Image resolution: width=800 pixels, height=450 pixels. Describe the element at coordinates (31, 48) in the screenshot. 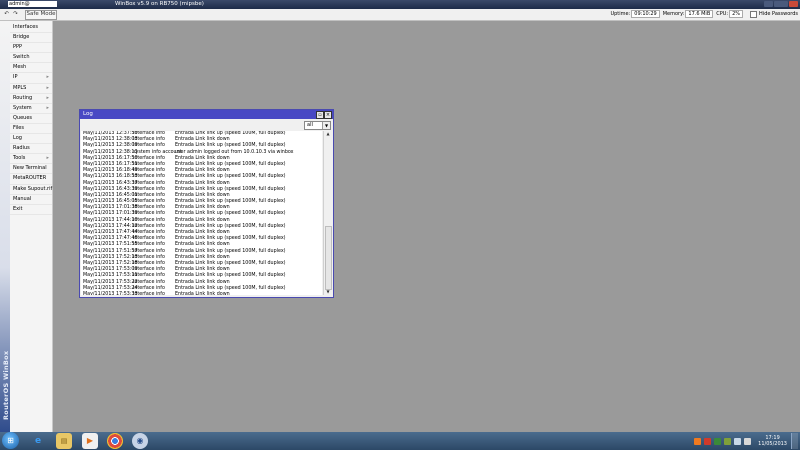

I see `sidebar-item-ppp: PPP` at that location.